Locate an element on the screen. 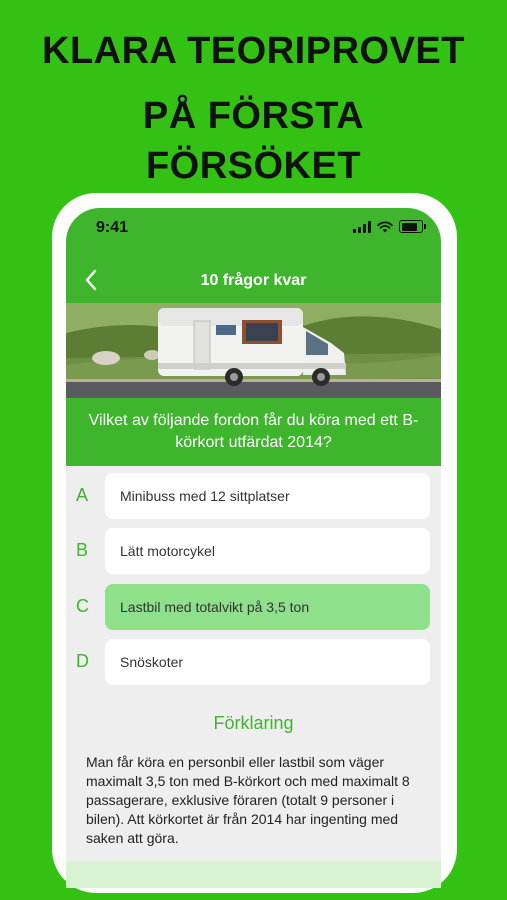 Image resolution: width=507 pixels, height=900 pixels. answer-letter: C is located at coordinates (82, 606).